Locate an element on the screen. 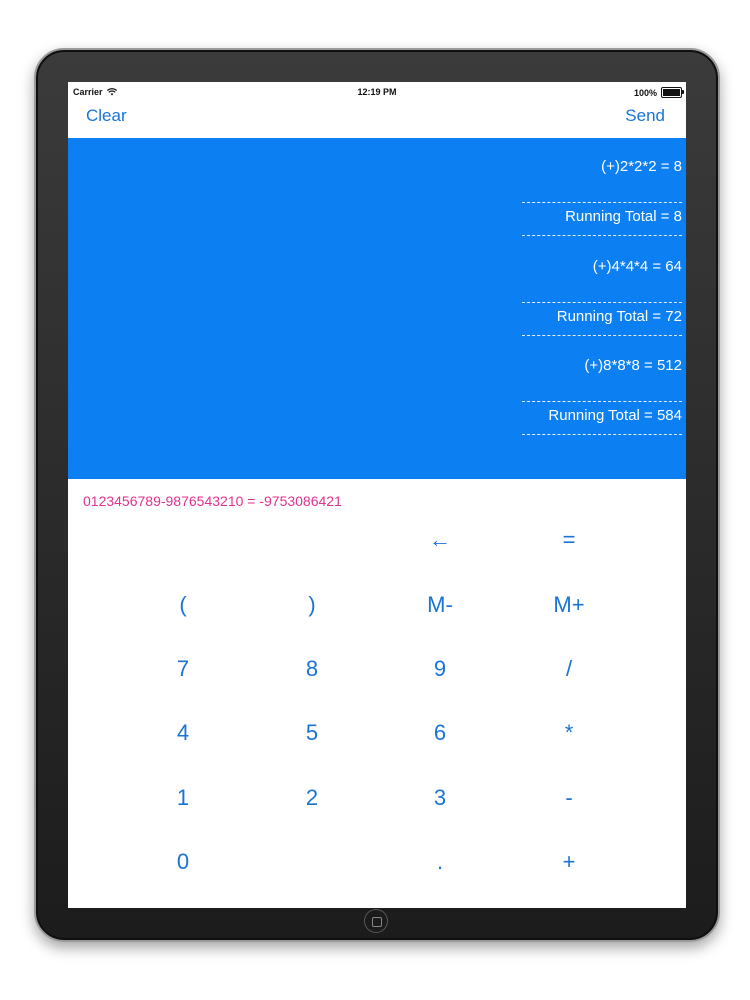 Image resolution: width=750 pixels, height=1000 pixels. memory-minus-key: M- is located at coordinates (440, 605).